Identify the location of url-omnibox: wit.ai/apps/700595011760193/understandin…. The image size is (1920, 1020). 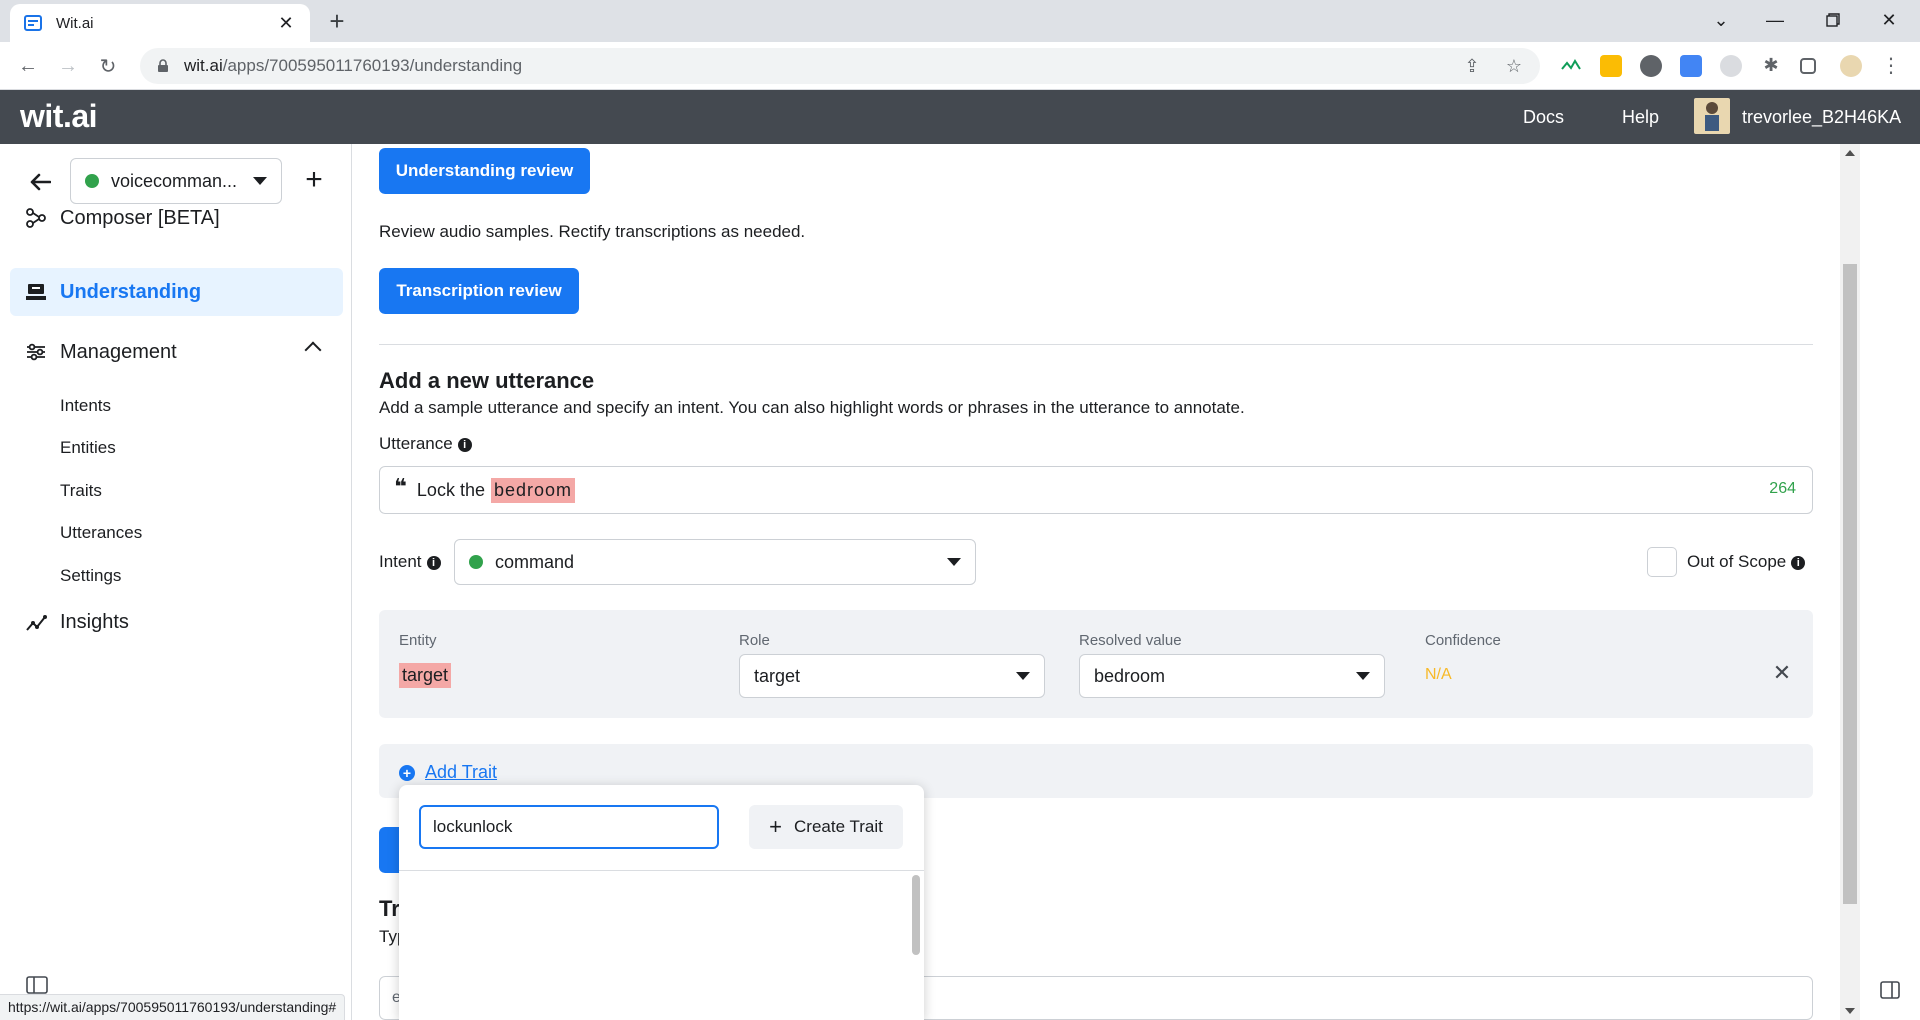
(840, 66).